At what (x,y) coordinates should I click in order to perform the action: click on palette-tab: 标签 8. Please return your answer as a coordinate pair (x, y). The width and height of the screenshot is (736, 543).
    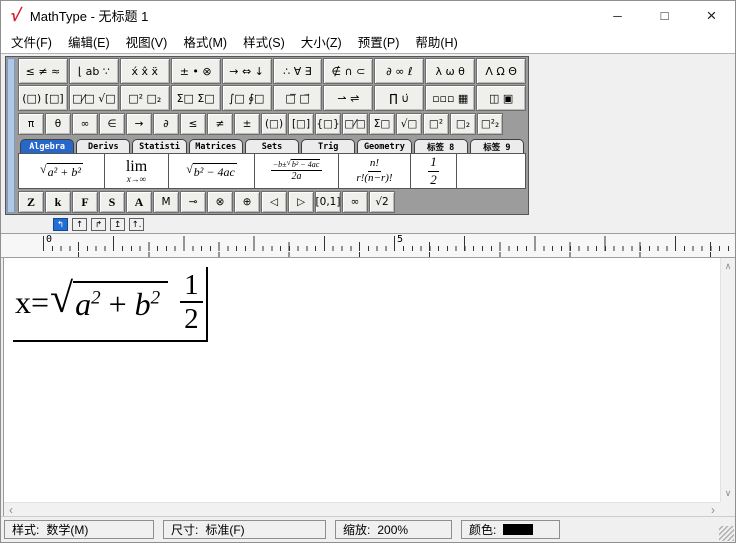
    Looking at the image, I should click on (440, 146).